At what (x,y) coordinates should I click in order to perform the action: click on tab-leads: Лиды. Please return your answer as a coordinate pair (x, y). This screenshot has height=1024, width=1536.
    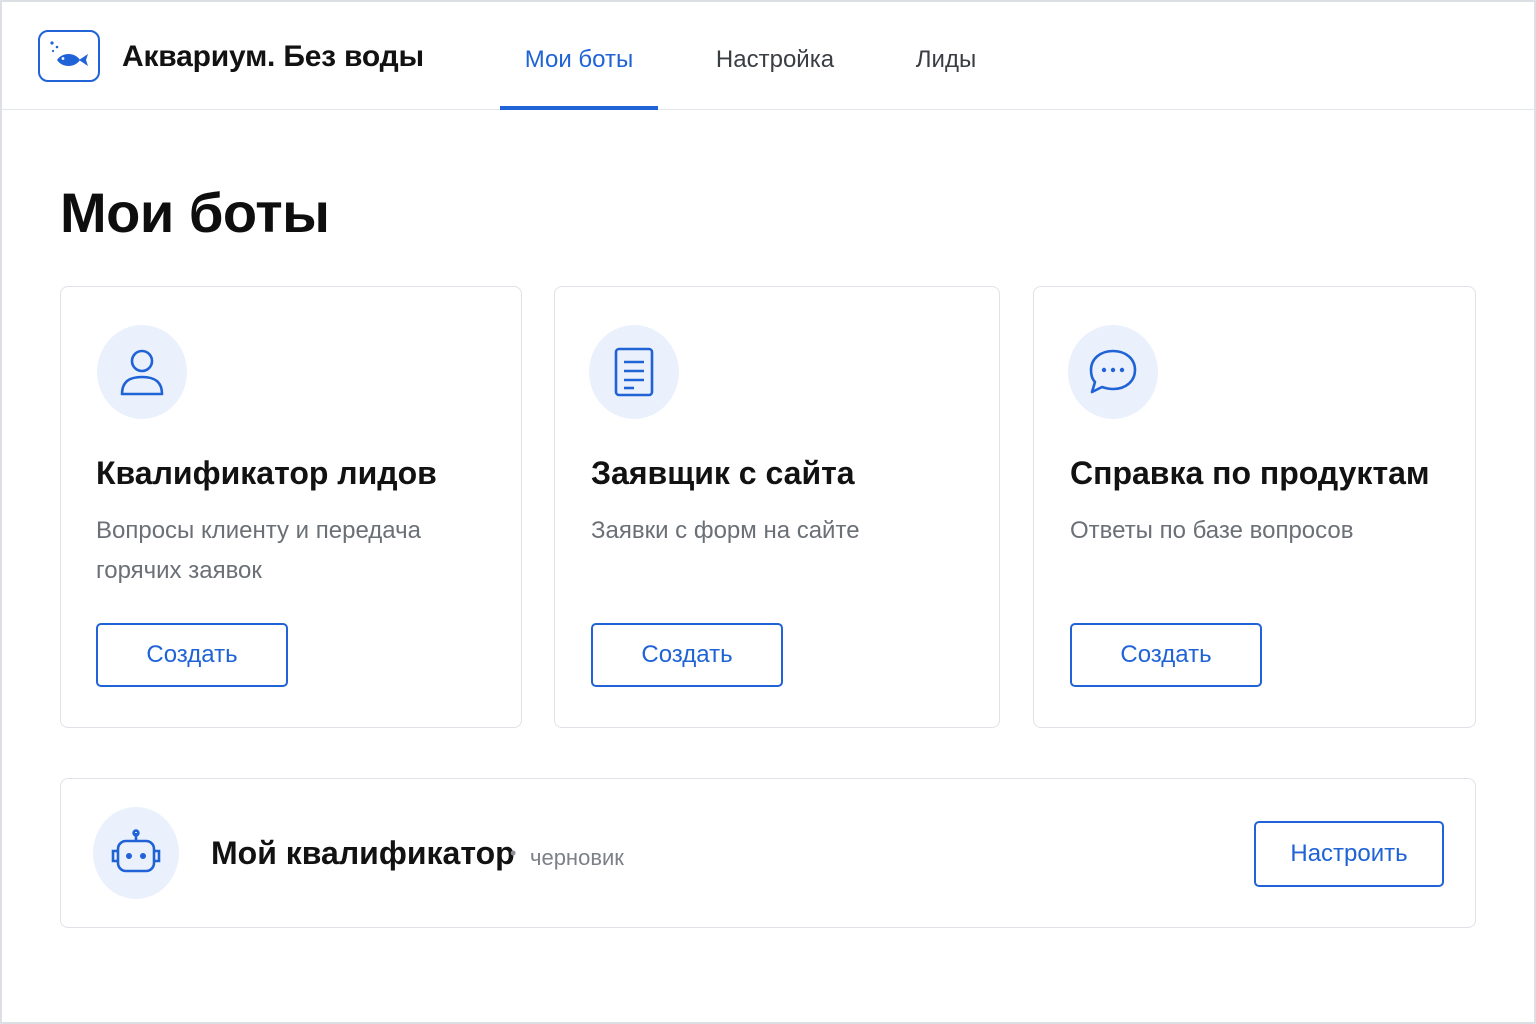
    Looking at the image, I should click on (946, 78).